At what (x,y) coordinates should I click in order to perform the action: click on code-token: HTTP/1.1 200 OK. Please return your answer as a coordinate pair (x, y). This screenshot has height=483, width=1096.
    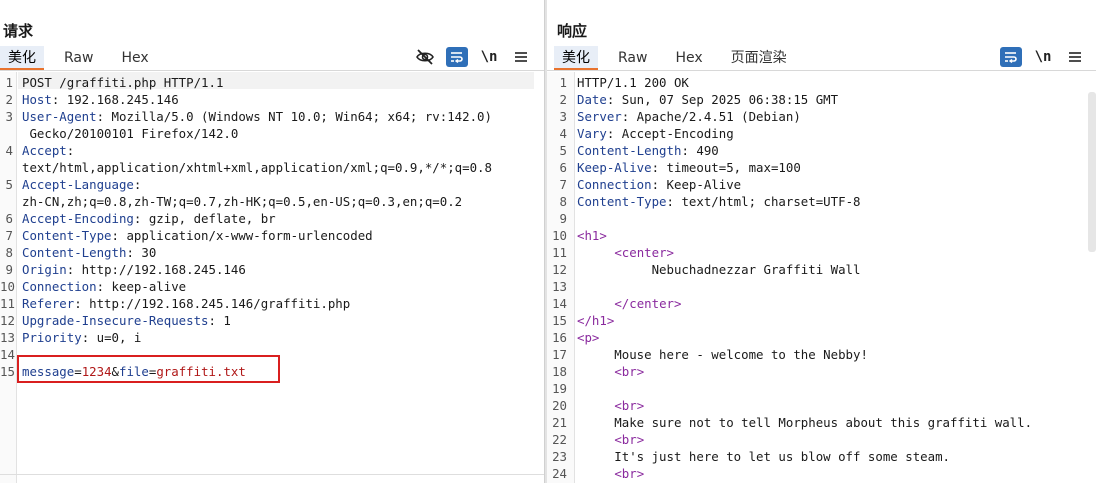
    Looking at the image, I should click on (633, 82).